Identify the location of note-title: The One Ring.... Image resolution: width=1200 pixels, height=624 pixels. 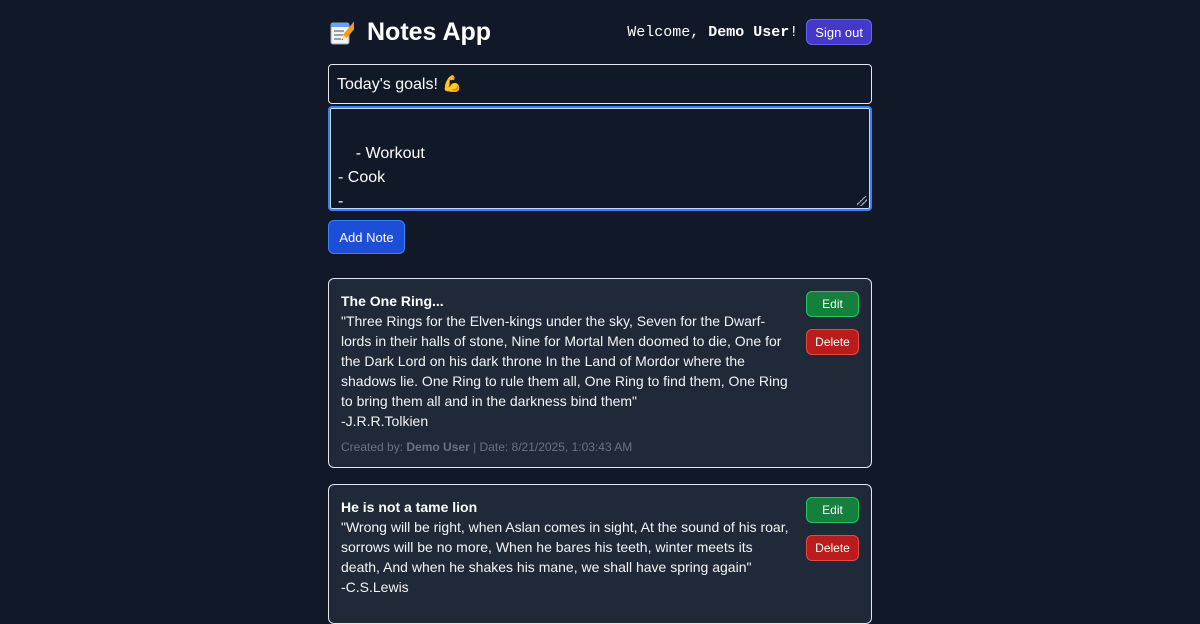
(392, 301).